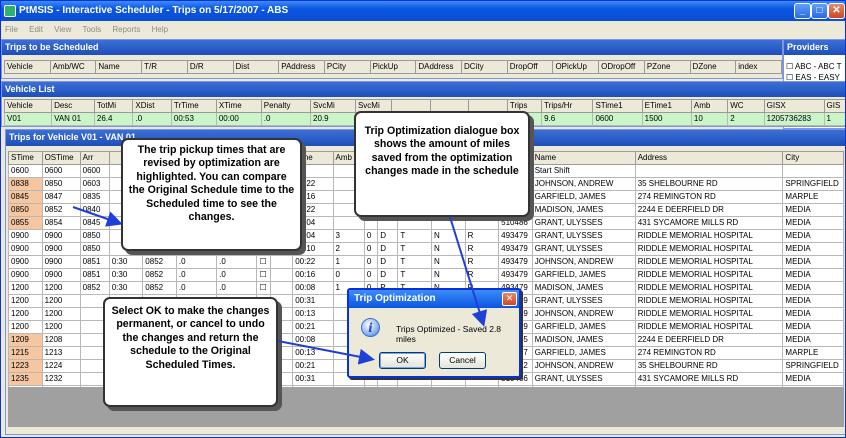 The height and width of the screenshot is (438, 846). Describe the element at coordinates (819, 11) in the screenshot. I see `maximize-button: □` at that location.